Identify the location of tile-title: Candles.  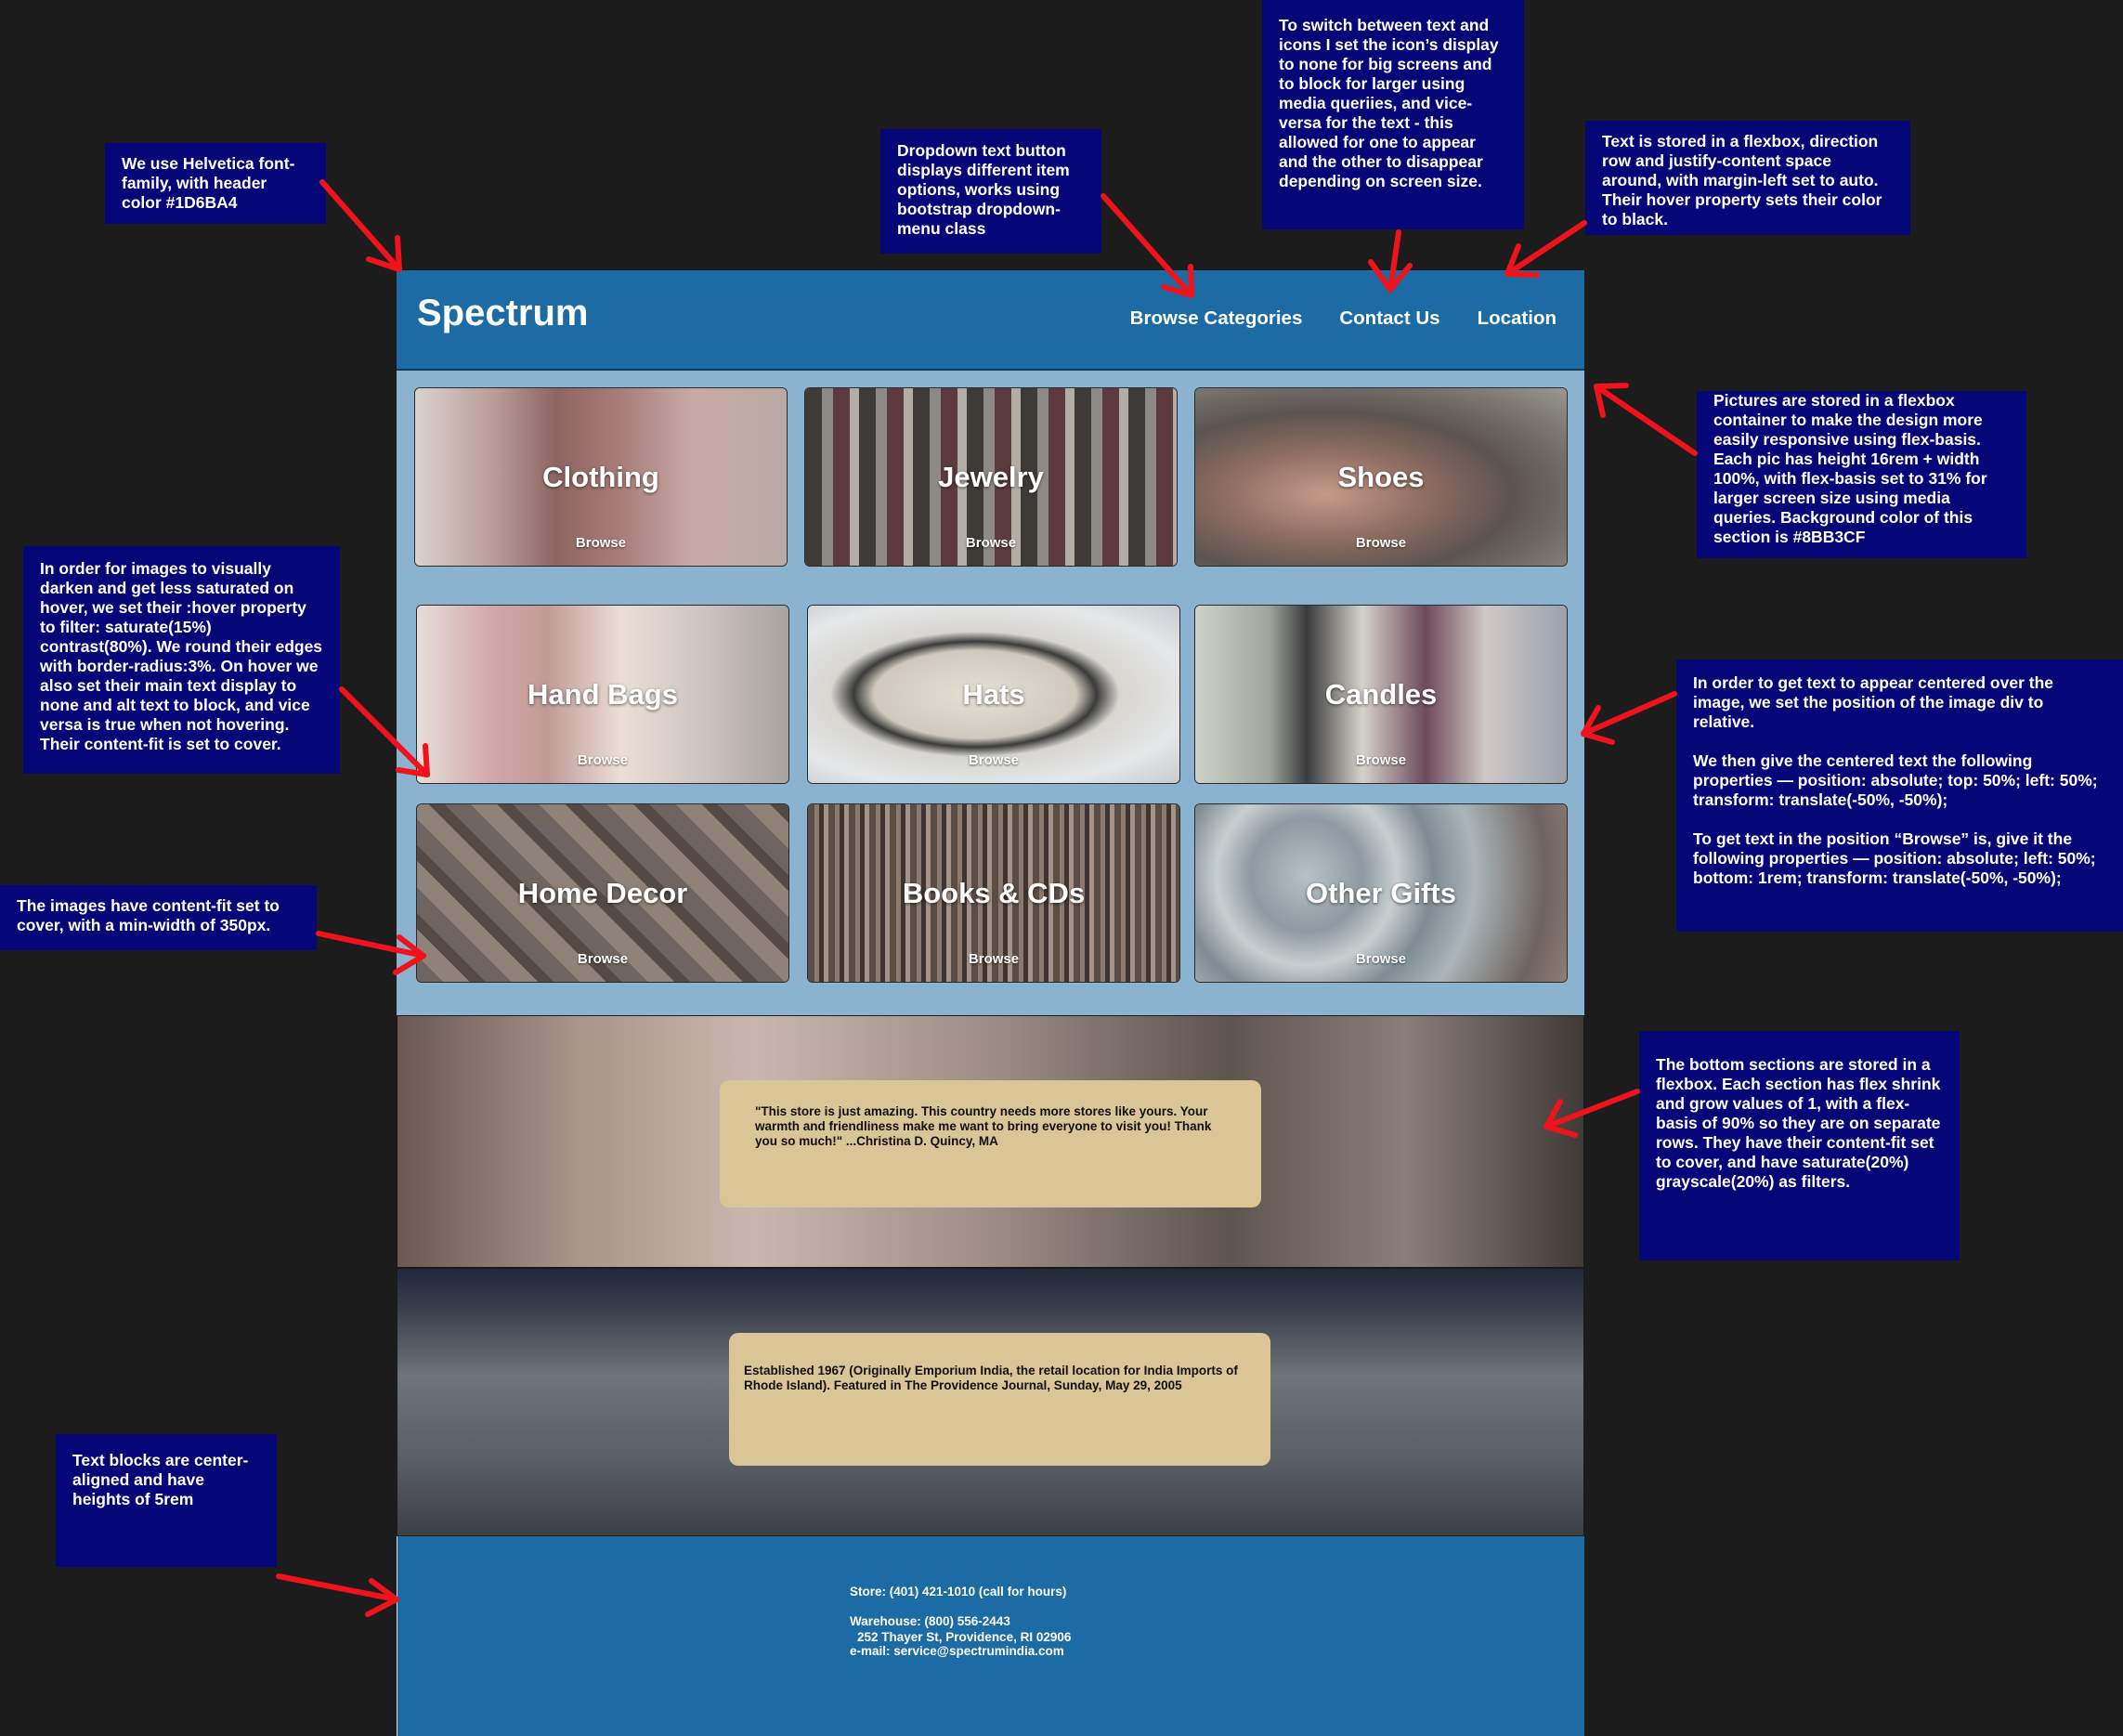
(1381, 694).